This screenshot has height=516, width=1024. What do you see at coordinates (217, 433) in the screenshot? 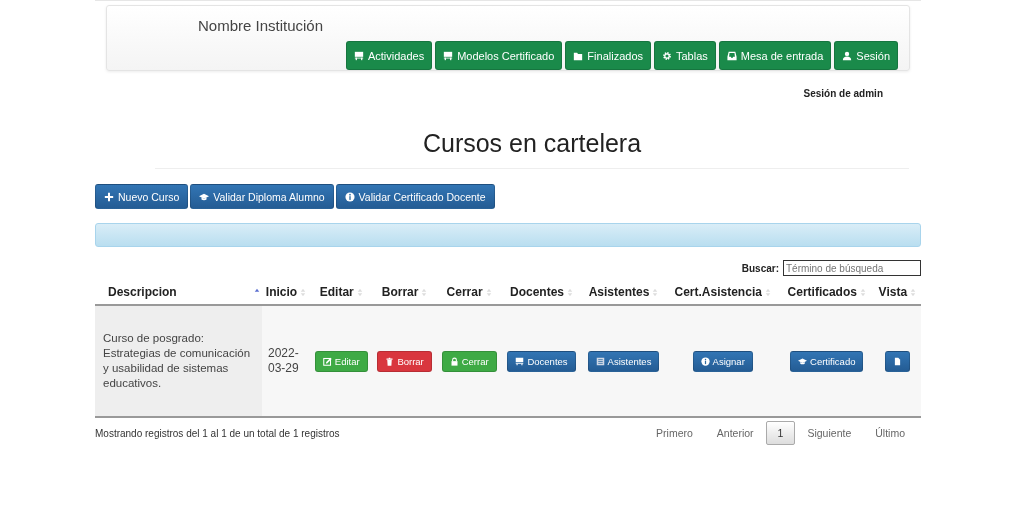
I see `records-info: Mostrando registros del 1 al 1 de un total de 1 registros` at bounding box center [217, 433].